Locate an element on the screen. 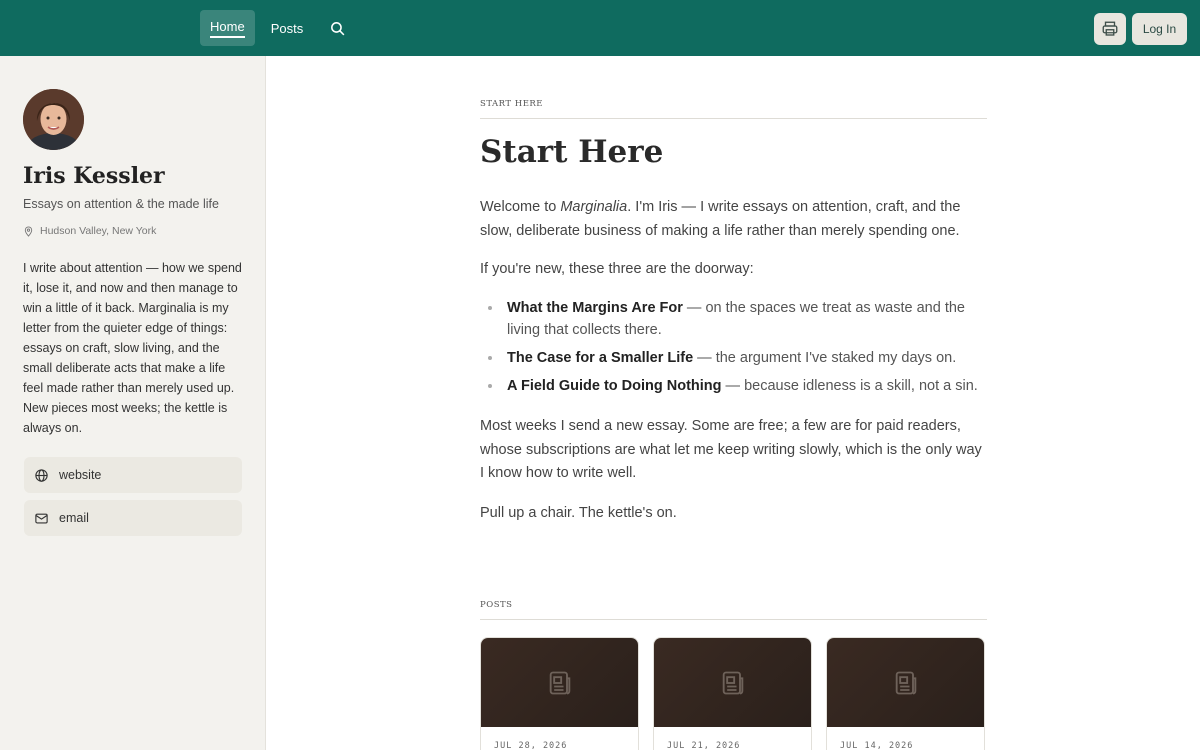 Image resolution: width=1200 pixels, height=750 pixels. nav-posts-label: Posts is located at coordinates (287, 28).